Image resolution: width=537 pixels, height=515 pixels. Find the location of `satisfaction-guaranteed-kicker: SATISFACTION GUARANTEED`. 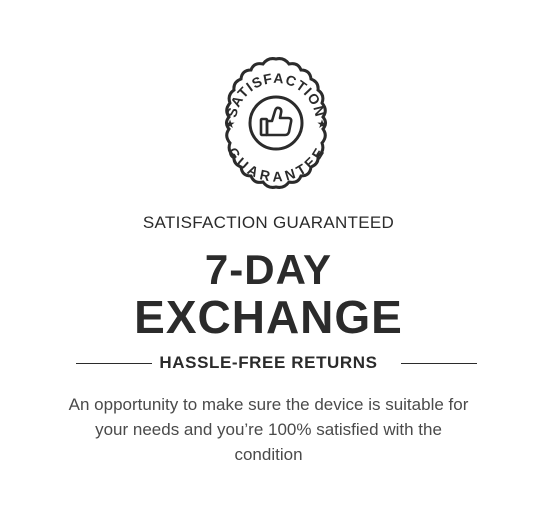

satisfaction-guaranteed-kicker: SATISFACTION GUARANTEED is located at coordinates (268, 222).